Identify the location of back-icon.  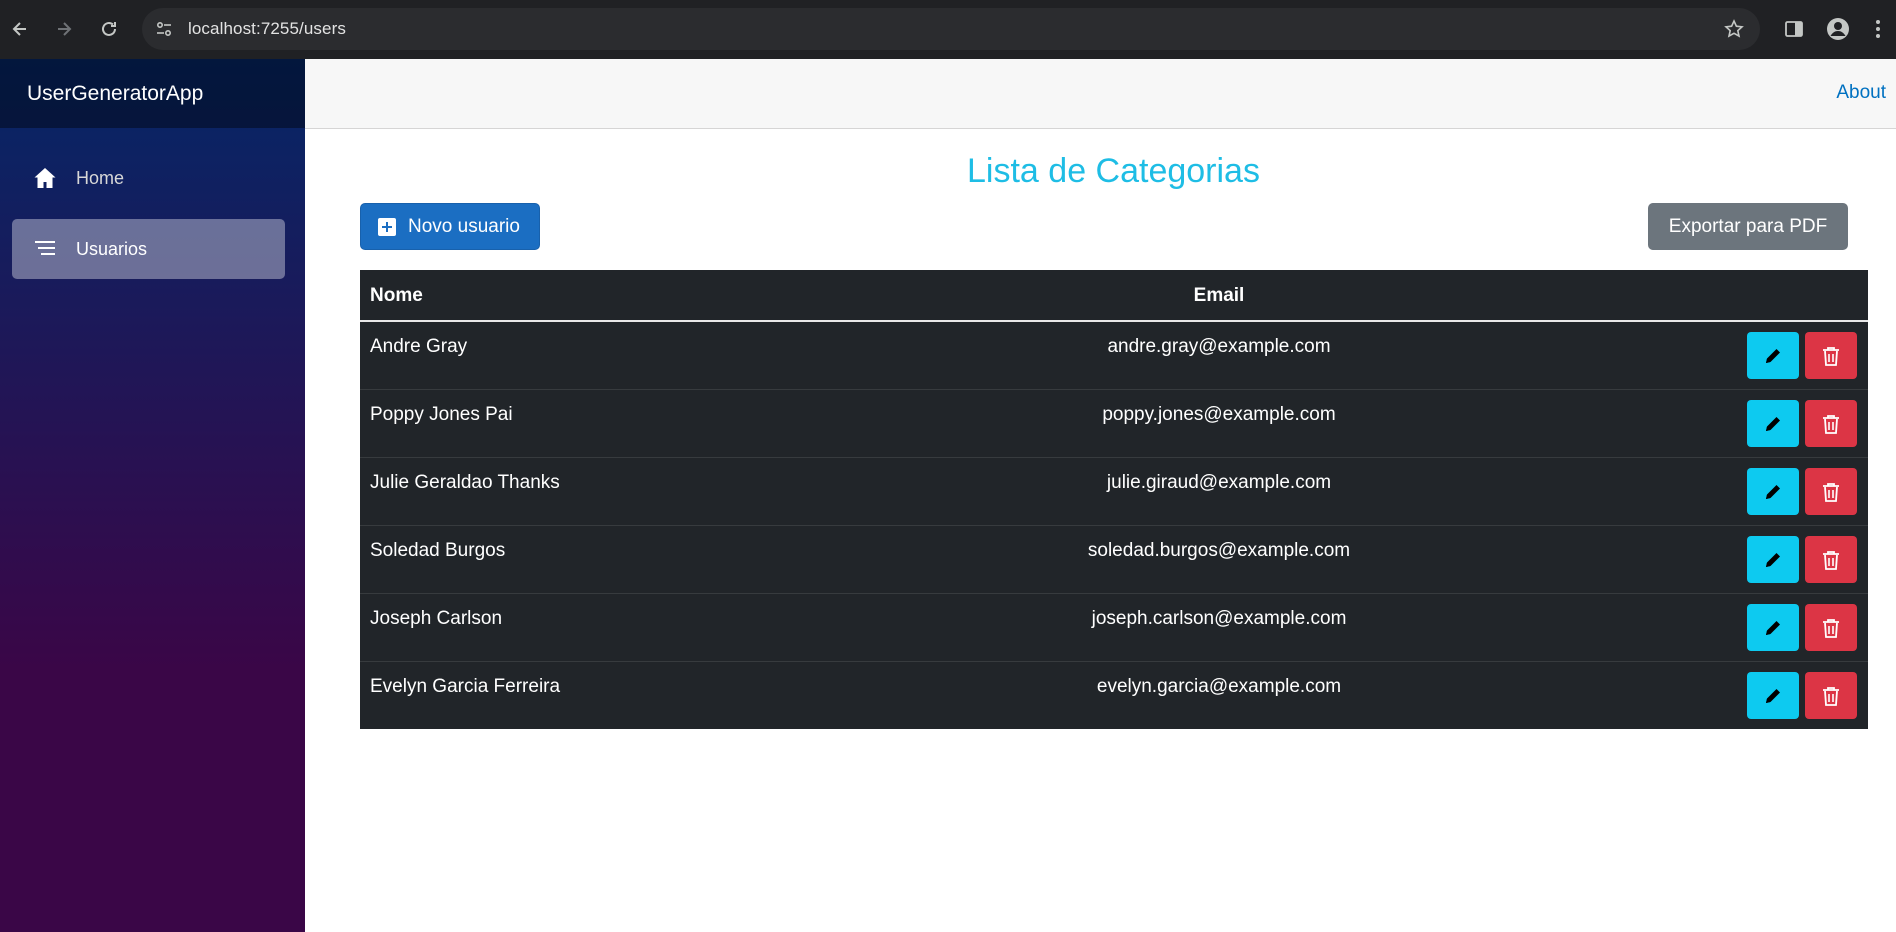
(20, 29).